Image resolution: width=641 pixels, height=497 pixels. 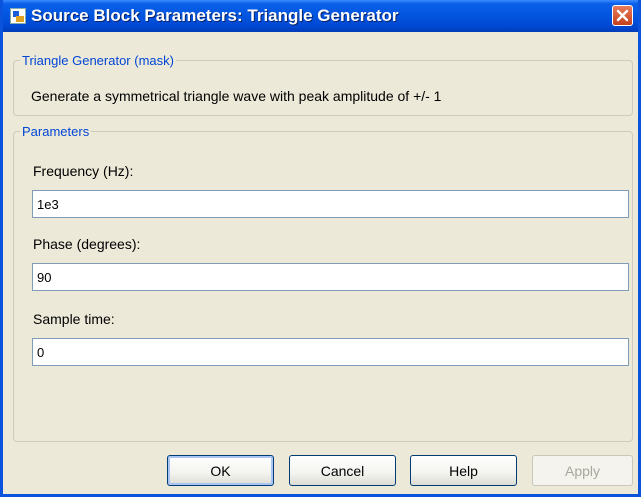 I want to click on frequency-label: Frequency (Hz):, so click(x=83, y=171).